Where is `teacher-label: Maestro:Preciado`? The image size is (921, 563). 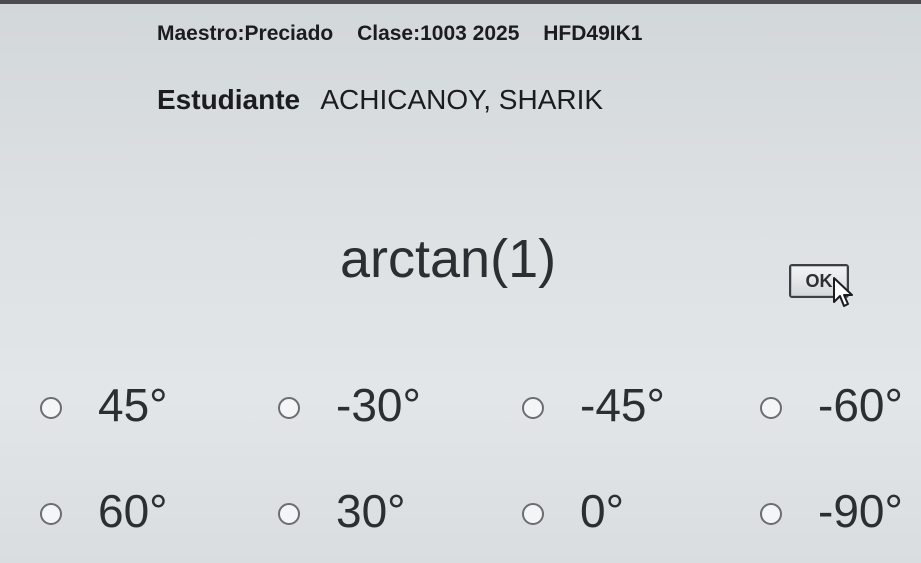 teacher-label: Maestro:Preciado is located at coordinates (245, 33).